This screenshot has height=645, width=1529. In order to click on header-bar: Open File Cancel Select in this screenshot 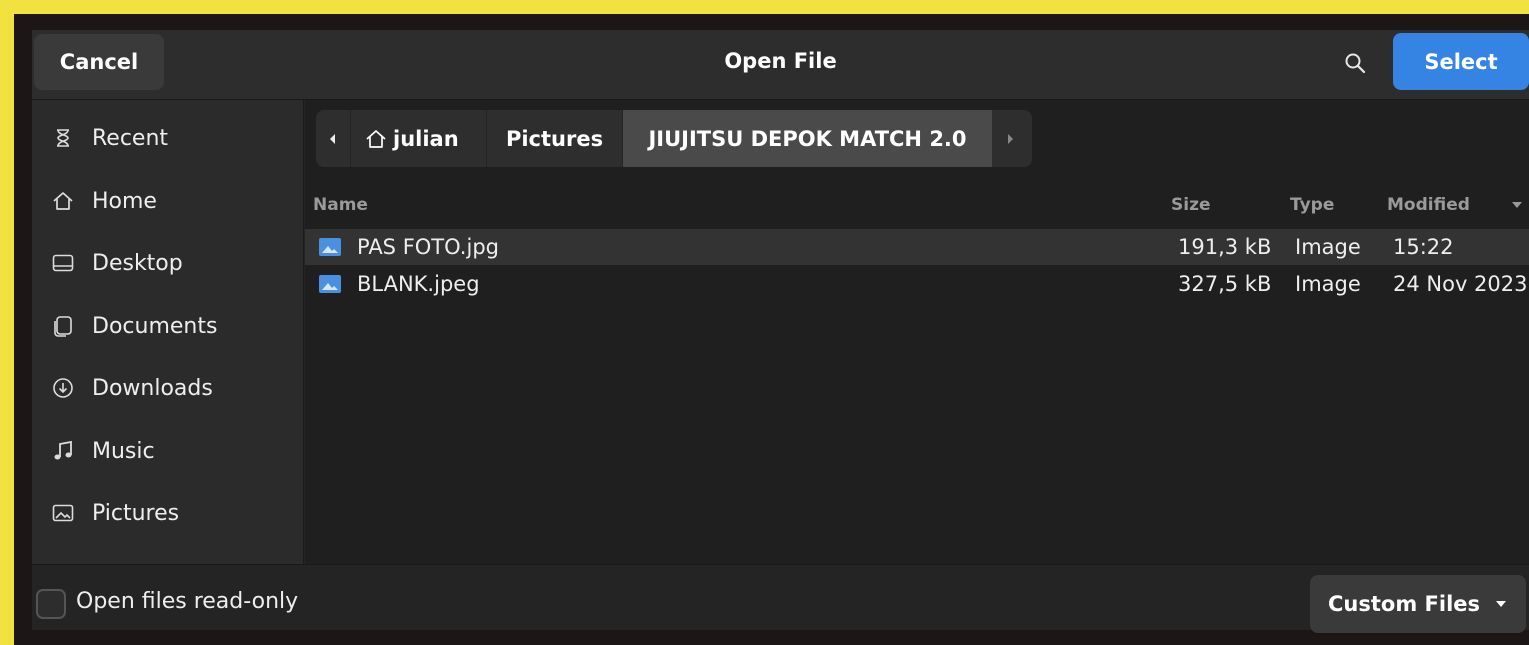, I will do `click(780, 65)`.